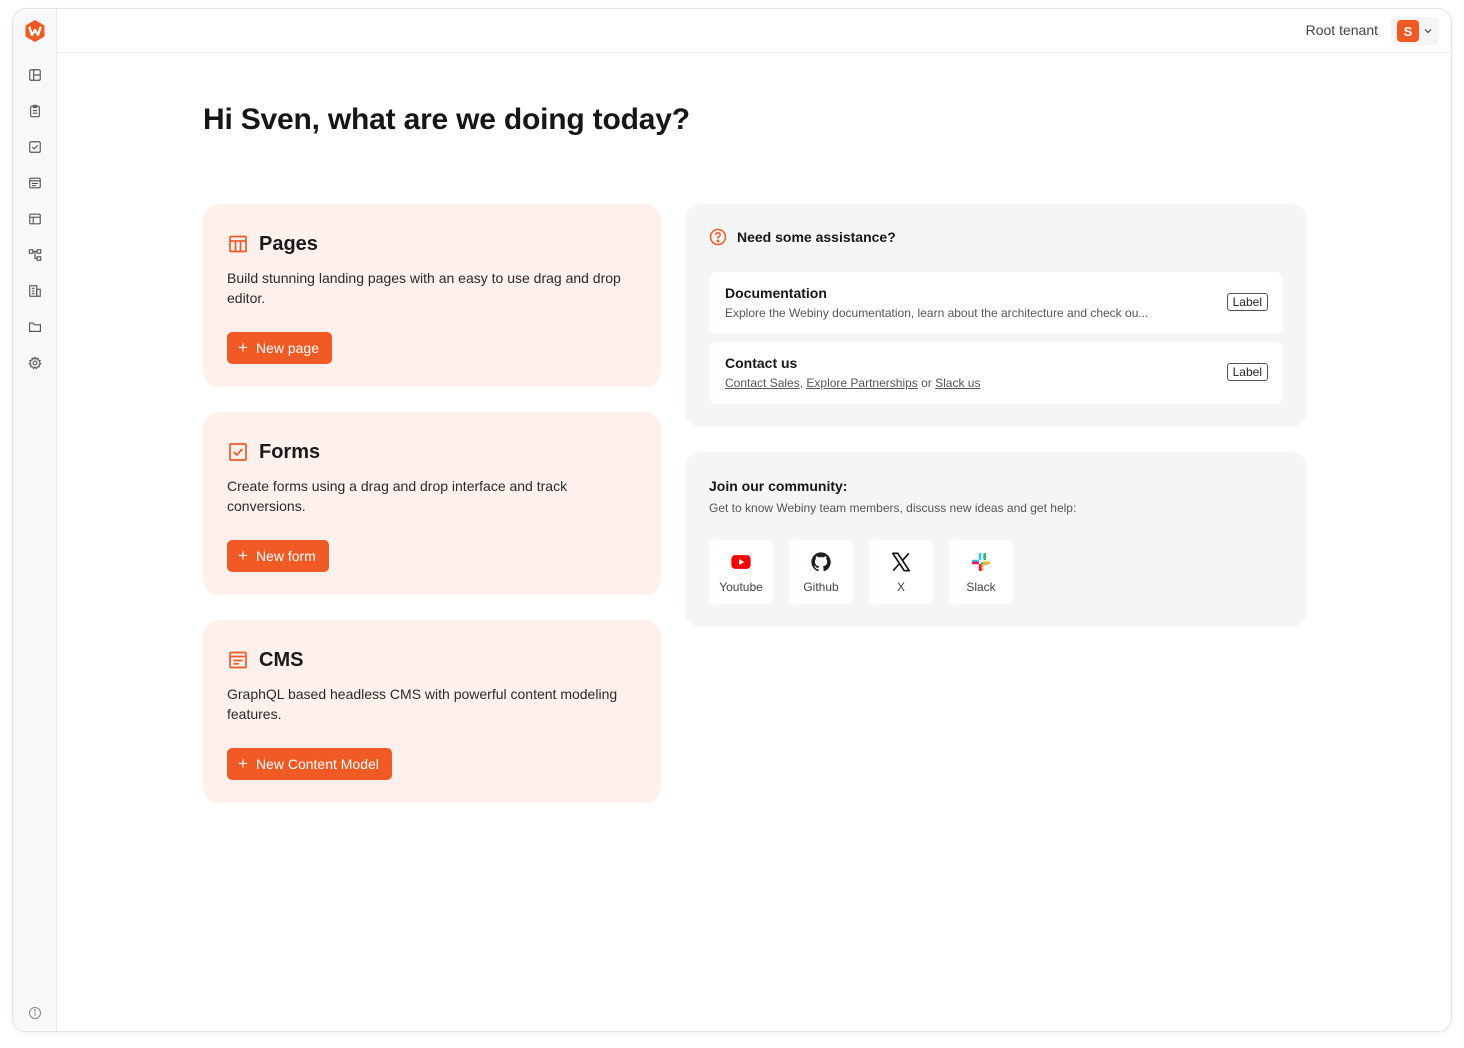 This screenshot has width=1464, height=1048. Describe the element at coordinates (778, 486) in the screenshot. I see `community-title: Join our community:` at that location.